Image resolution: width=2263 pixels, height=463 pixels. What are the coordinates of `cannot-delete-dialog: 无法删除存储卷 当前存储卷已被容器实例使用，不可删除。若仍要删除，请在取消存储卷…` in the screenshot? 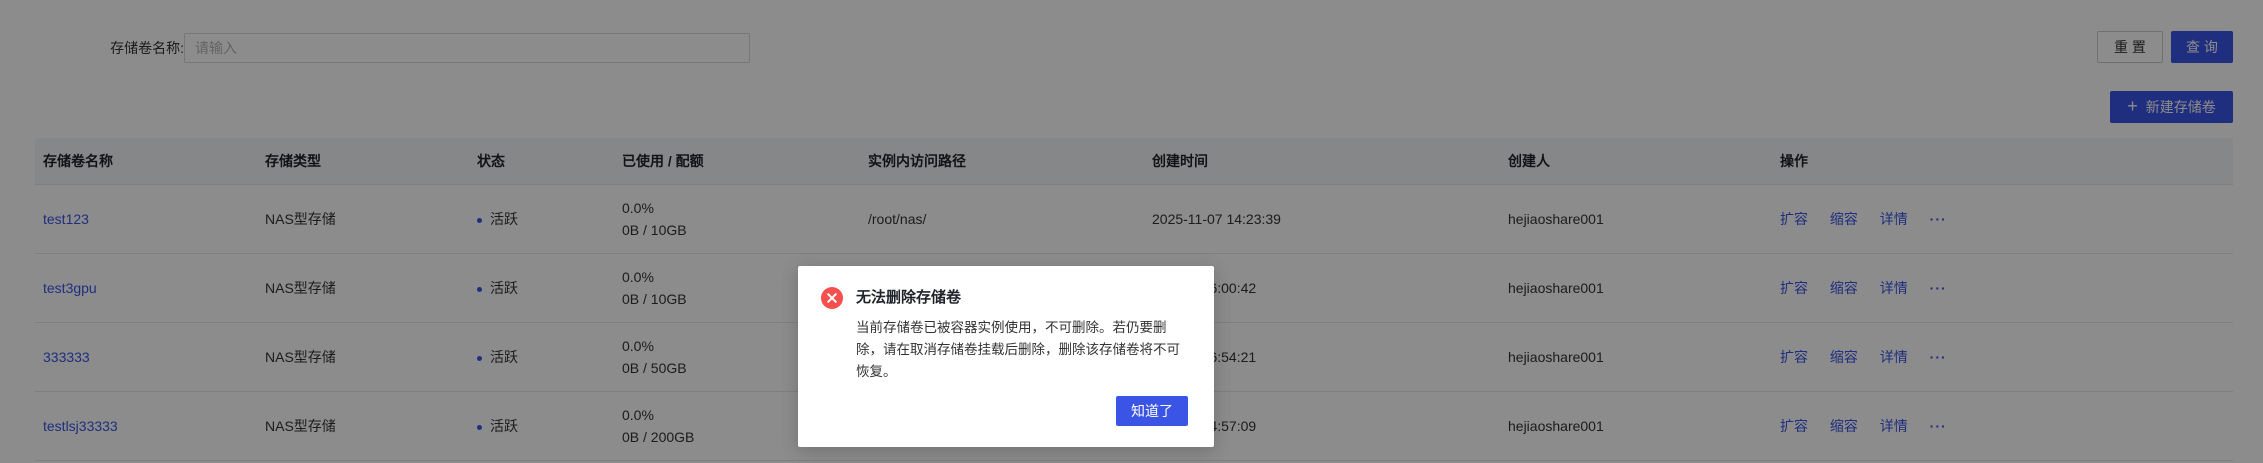 It's located at (1006, 356).